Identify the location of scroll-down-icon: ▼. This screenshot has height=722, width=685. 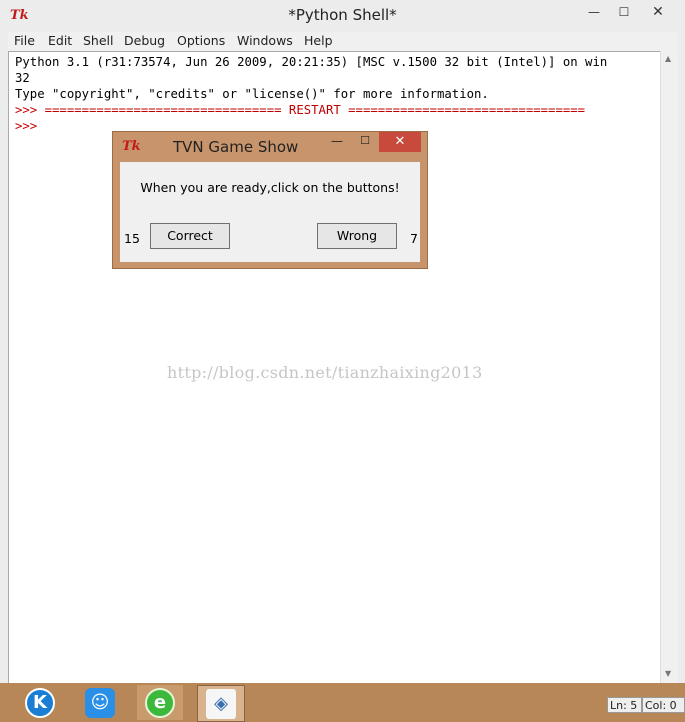
(668, 673).